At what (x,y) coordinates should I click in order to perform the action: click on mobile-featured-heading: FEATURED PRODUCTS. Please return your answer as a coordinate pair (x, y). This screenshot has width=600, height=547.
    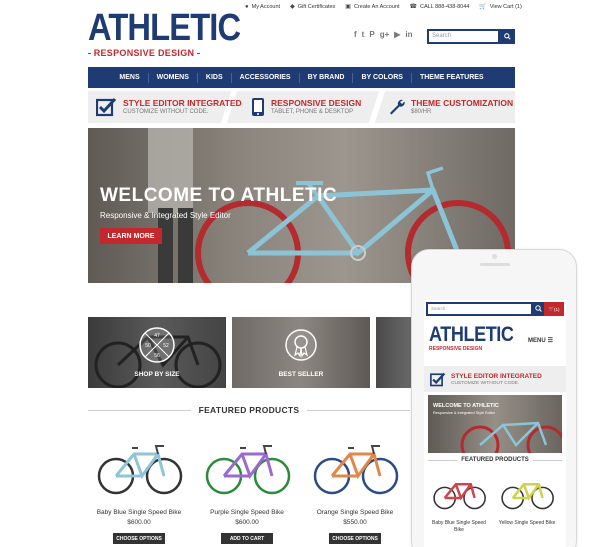
    Looking at the image, I should click on (495, 460).